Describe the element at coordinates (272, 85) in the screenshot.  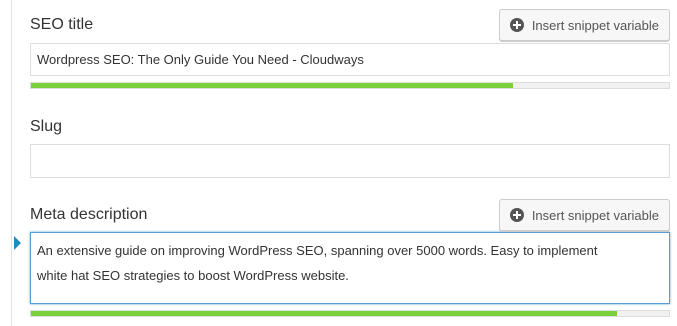
I see `seo-title-progress-fill` at that location.